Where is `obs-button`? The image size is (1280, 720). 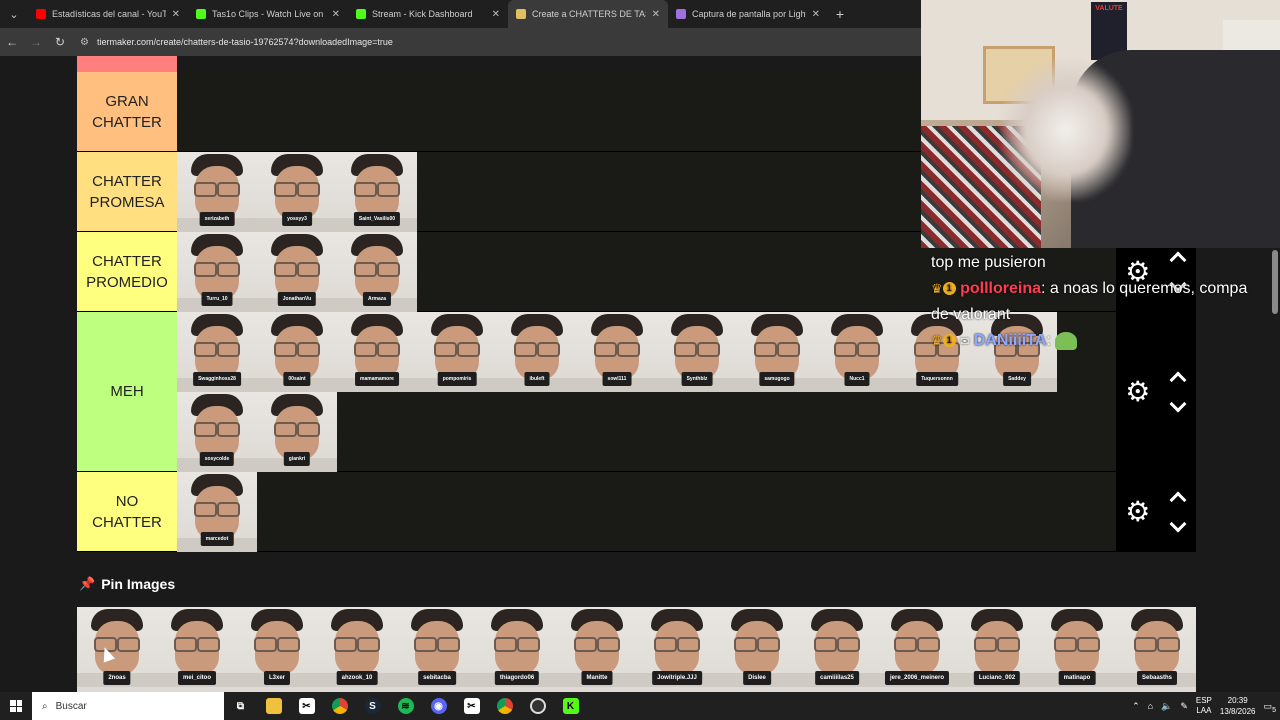
obs-button is located at coordinates (537, 706).